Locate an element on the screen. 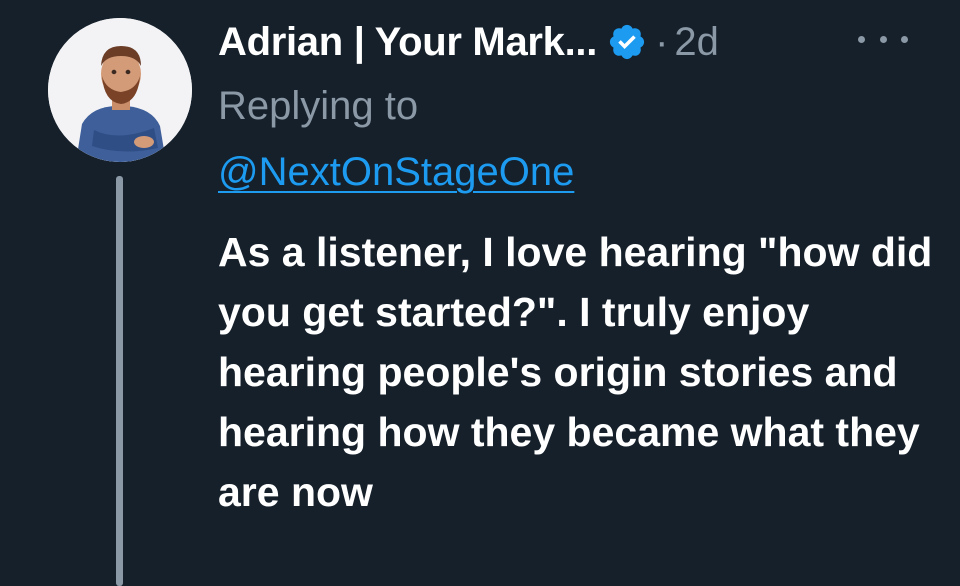 The width and height of the screenshot is (960, 586). replying-to-handle: @NextOnStageOne is located at coordinates (396, 172).